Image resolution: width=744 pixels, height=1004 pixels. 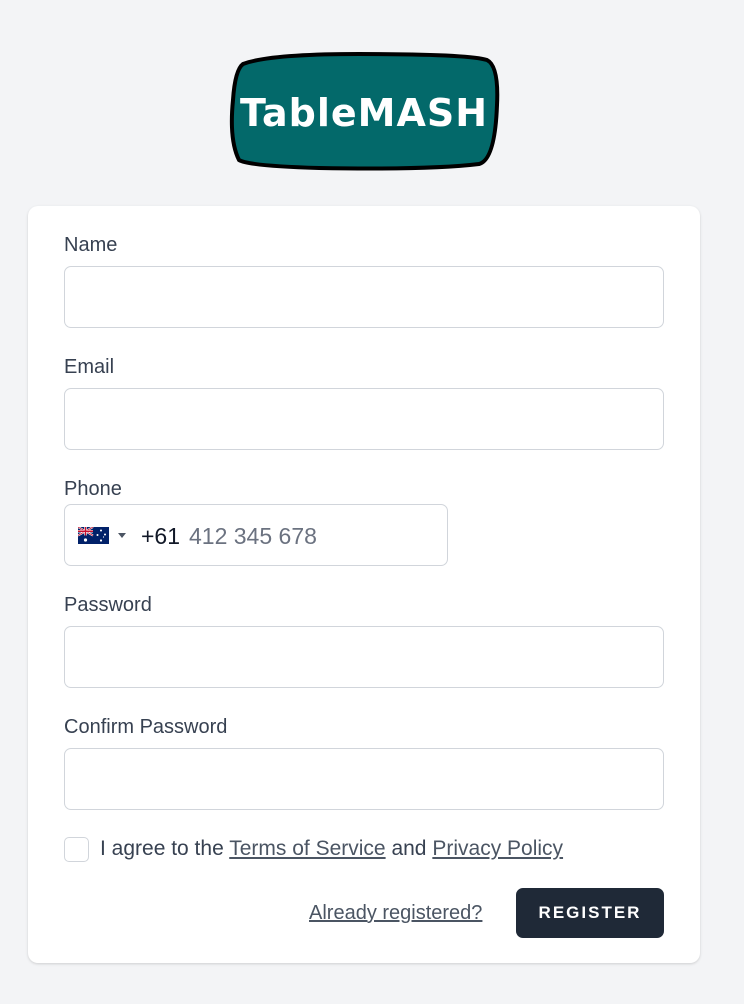 What do you see at coordinates (307, 848) in the screenshot?
I see `terms-of-service-link: Terms of Service` at bounding box center [307, 848].